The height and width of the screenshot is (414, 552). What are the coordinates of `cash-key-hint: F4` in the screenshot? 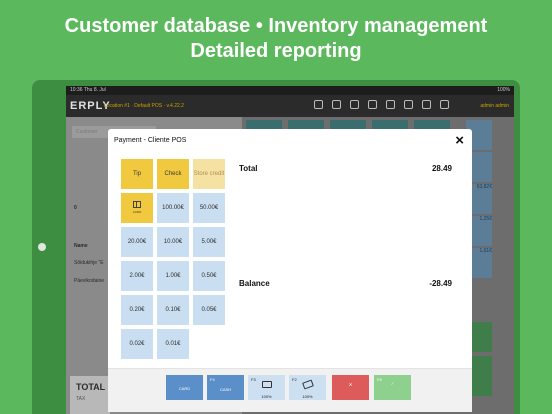 It's located at (212, 379).